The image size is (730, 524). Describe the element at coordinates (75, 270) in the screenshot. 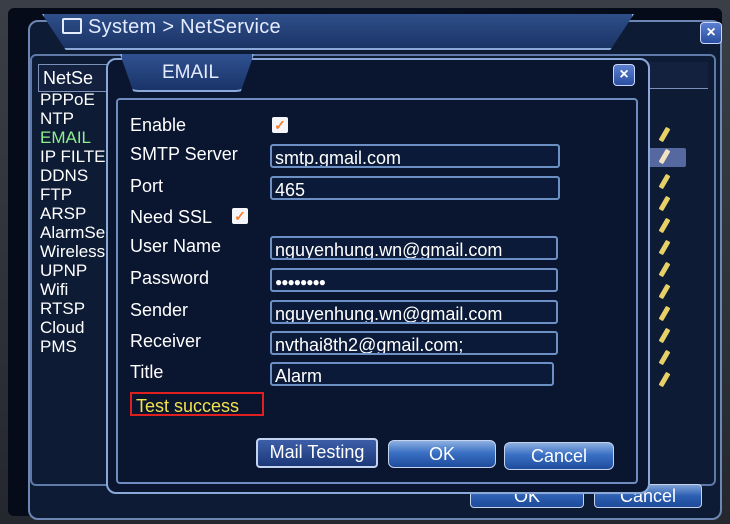

I see `list-item-upnp: UPNP` at that location.